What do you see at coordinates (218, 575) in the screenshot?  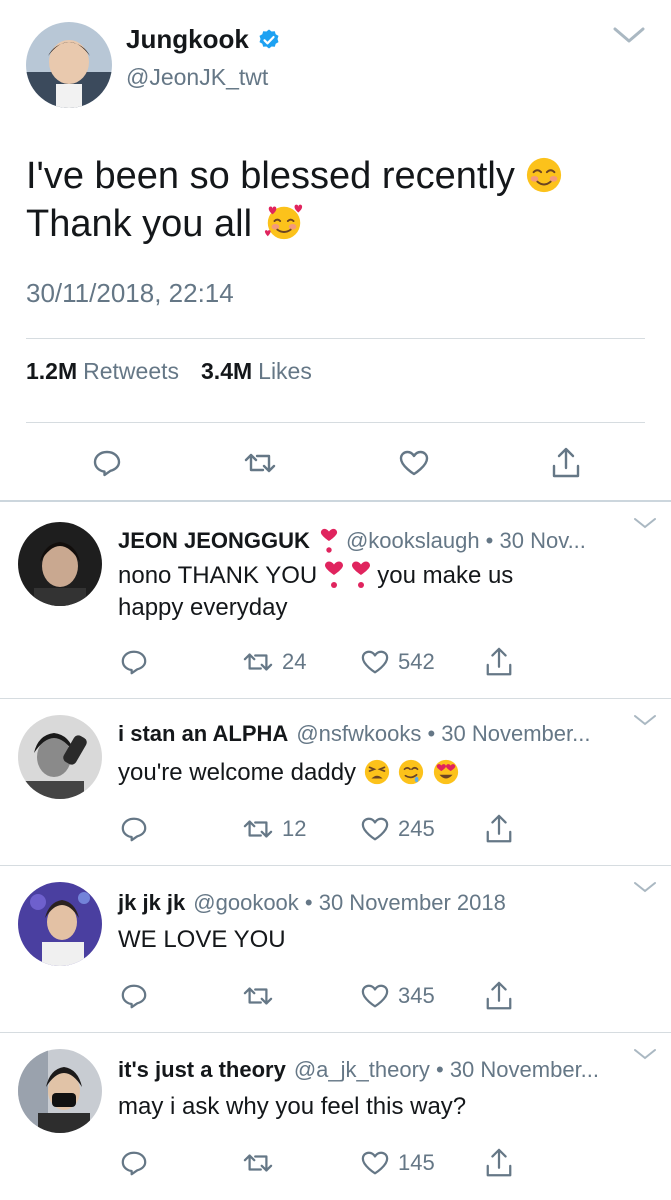 I see `reply-text-part: nono THANK YOU` at bounding box center [218, 575].